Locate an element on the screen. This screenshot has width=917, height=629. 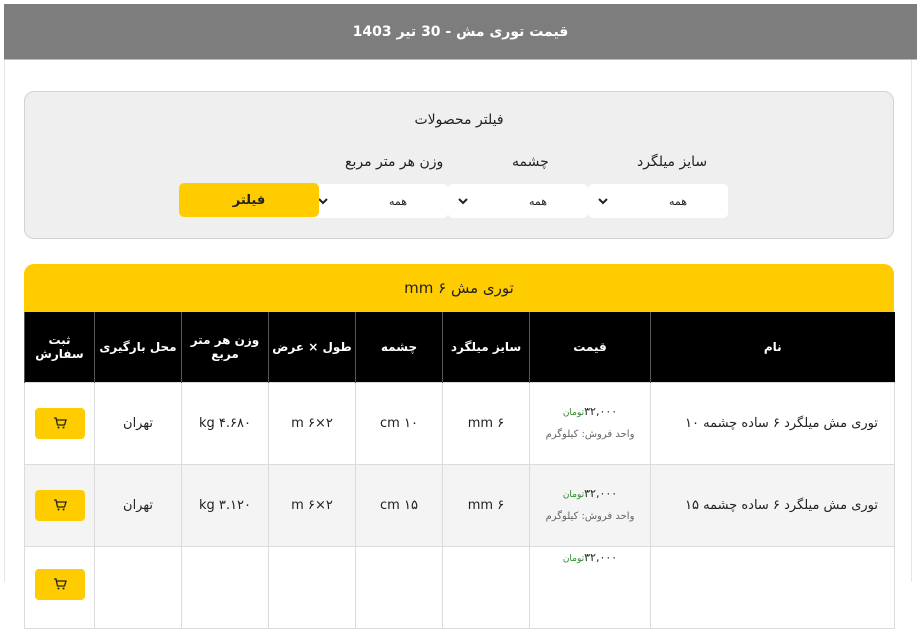
filter-title: فیلتر محصولات is located at coordinates (459, 120).